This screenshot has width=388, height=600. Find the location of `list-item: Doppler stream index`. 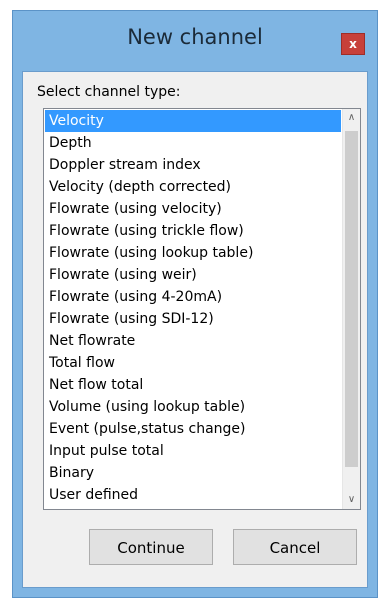

list-item: Doppler stream index is located at coordinates (193, 165).